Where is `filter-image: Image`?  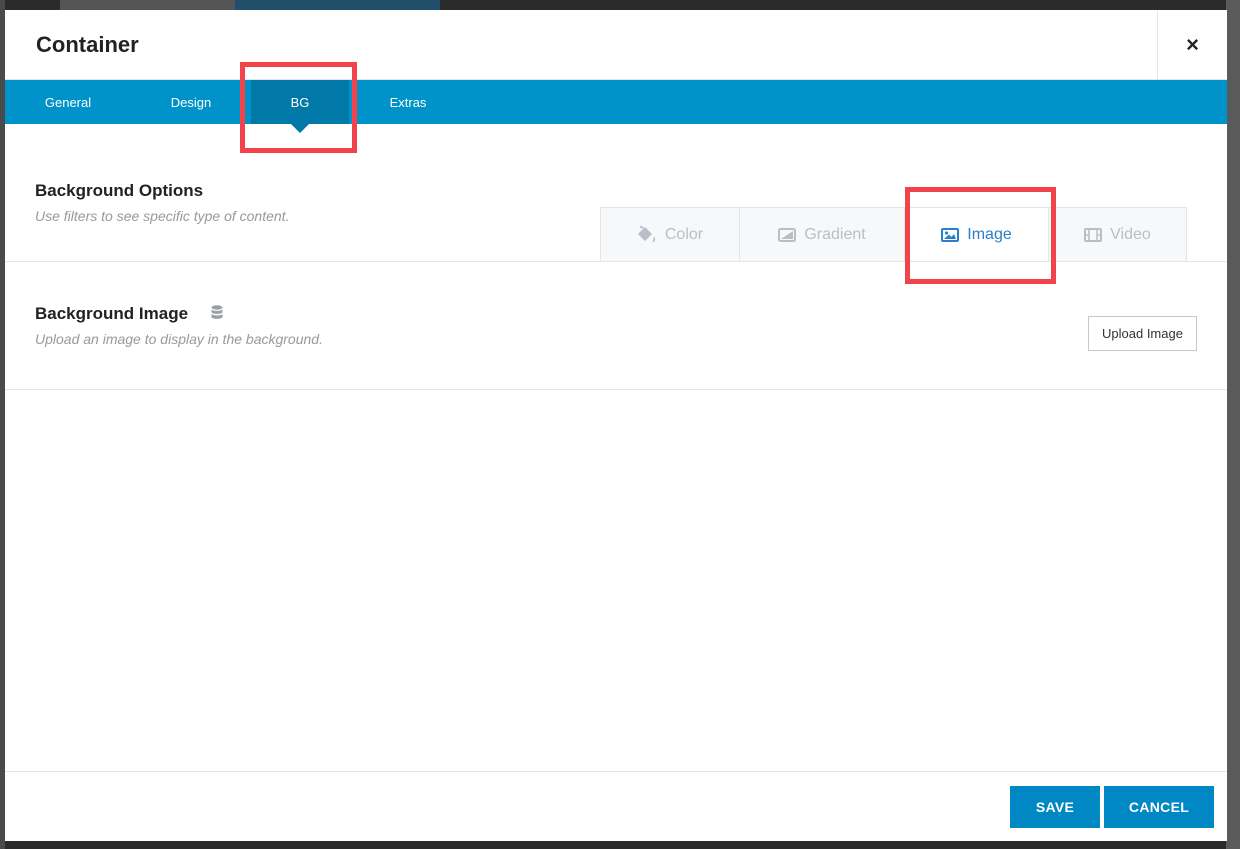 filter-image: Image is located at coordinates (977, 234).